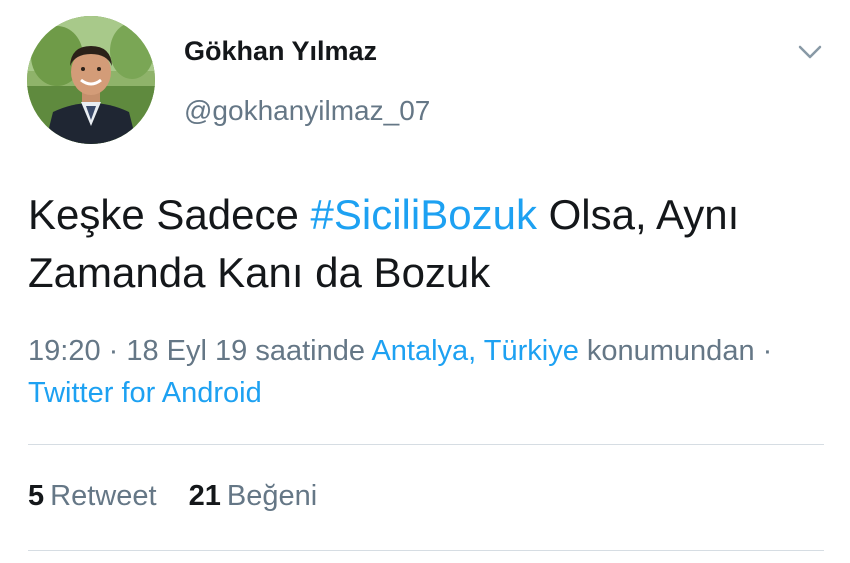  Describe the element at coordinates (280, 51) in the screenshot. I see `display-name: Gökhan Yılmaz` at that location.